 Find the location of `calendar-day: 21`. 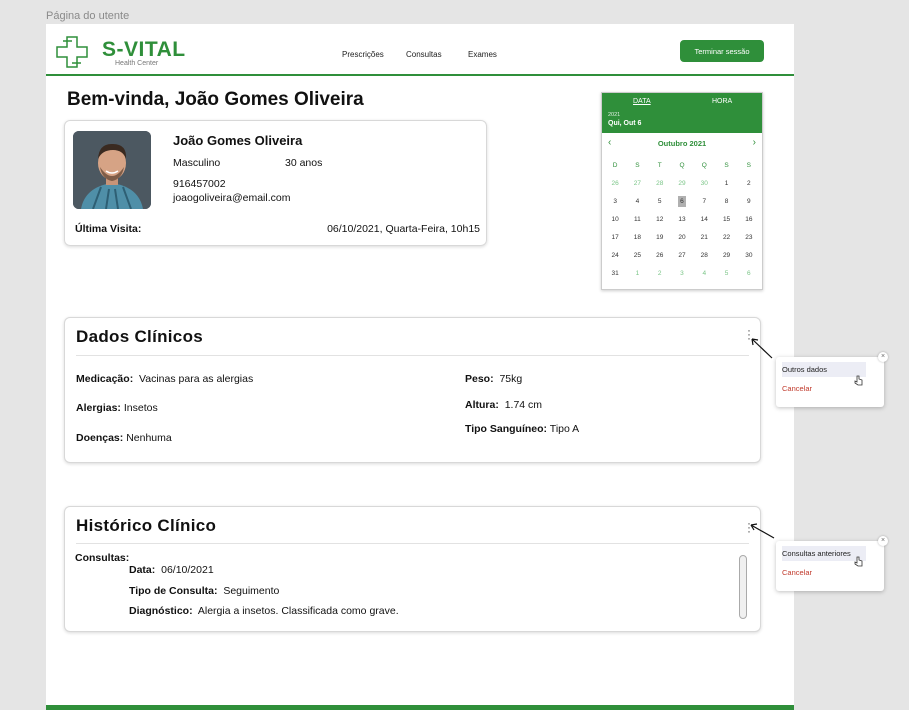

calendar-day: 21 is located at coordinates (704, 238).